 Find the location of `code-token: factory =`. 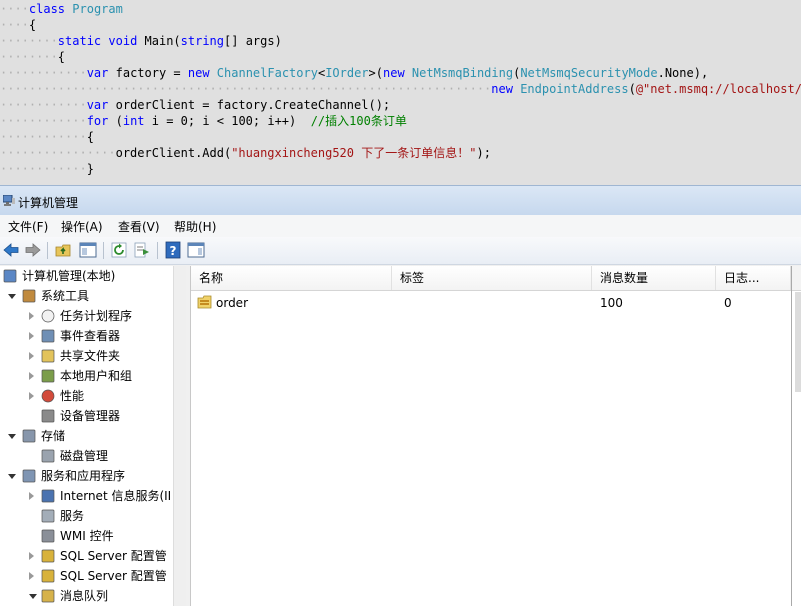

code-token: factory = is located at coordinates (148, 73).